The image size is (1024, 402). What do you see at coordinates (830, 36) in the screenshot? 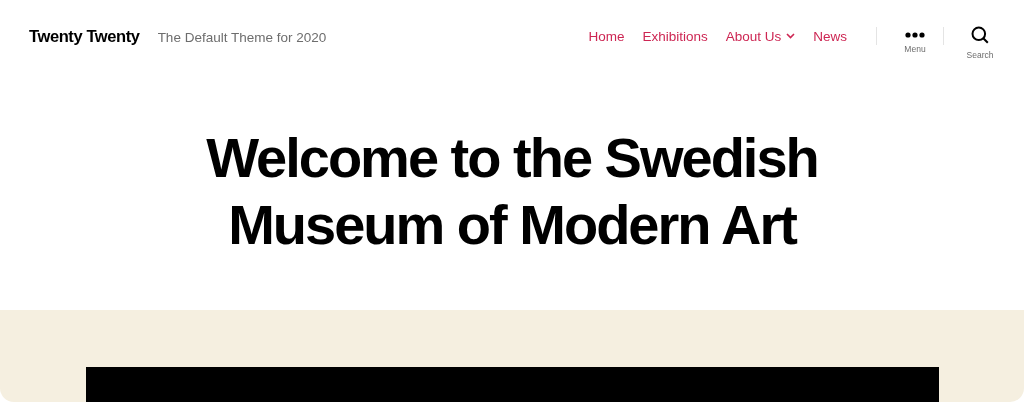
I see `nav-link: News` at bounding box center [830, 36].